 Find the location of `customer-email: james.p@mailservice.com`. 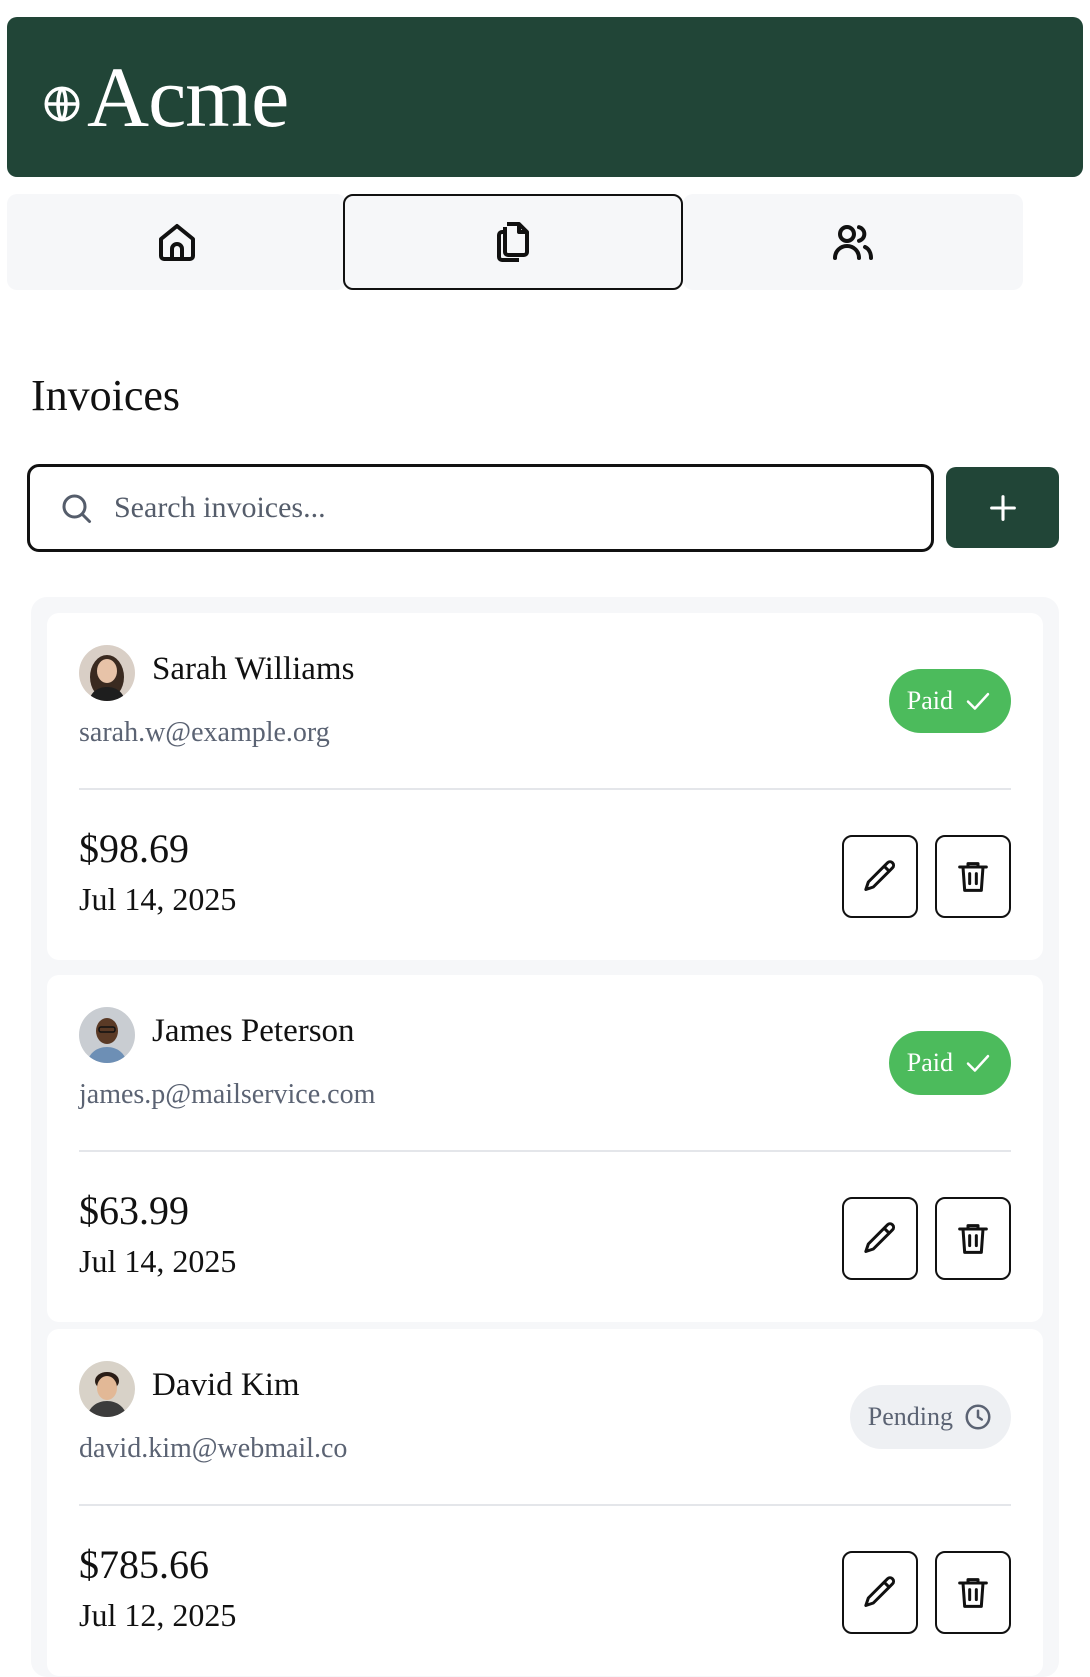

customer-email: james.p@mailservice.com is located at coordinates (227, 1094).